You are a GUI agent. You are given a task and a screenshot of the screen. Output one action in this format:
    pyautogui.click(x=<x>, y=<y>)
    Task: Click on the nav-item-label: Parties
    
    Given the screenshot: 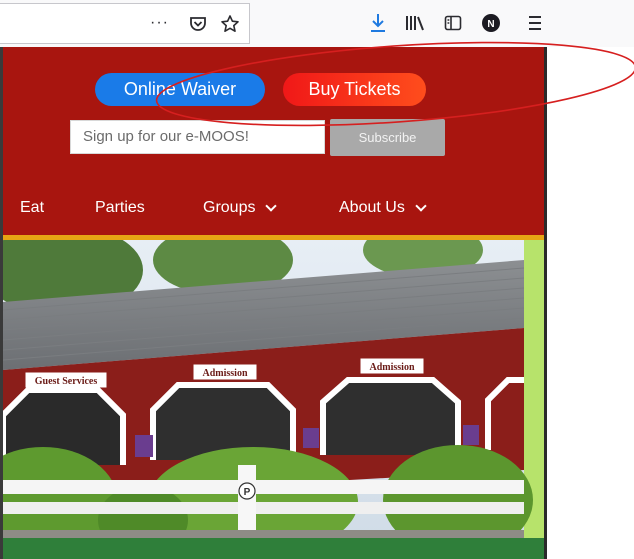 What is the action you would take?
    pyautogui.click(x=120, y=207)
    